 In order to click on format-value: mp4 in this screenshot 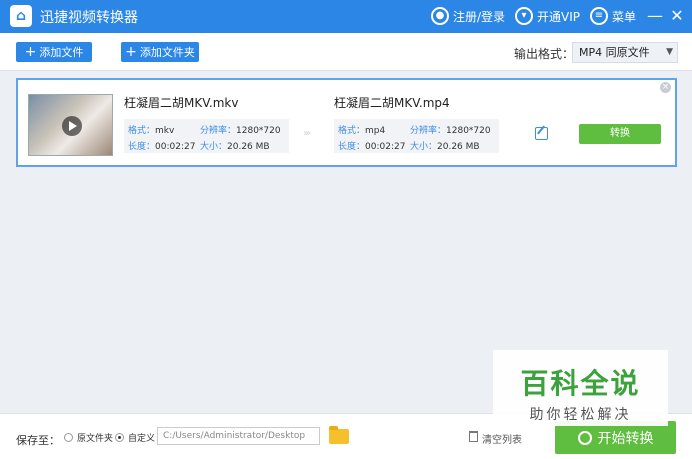, I will do `click(375, 131)`.